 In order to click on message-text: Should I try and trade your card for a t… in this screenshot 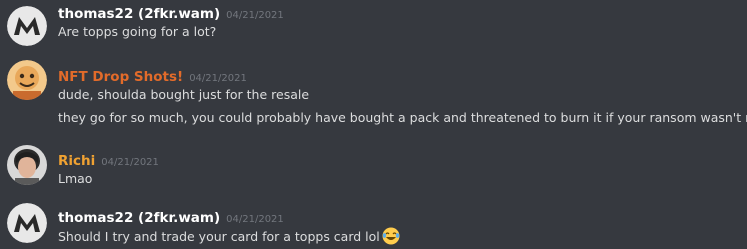, I will do `click(219, 236)`.